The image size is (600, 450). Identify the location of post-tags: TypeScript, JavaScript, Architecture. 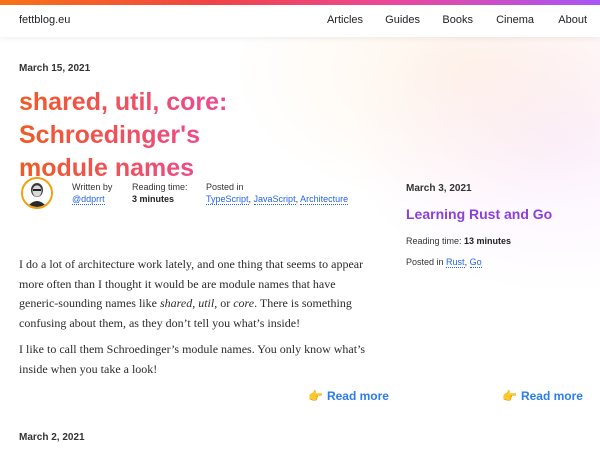
(277, 199).